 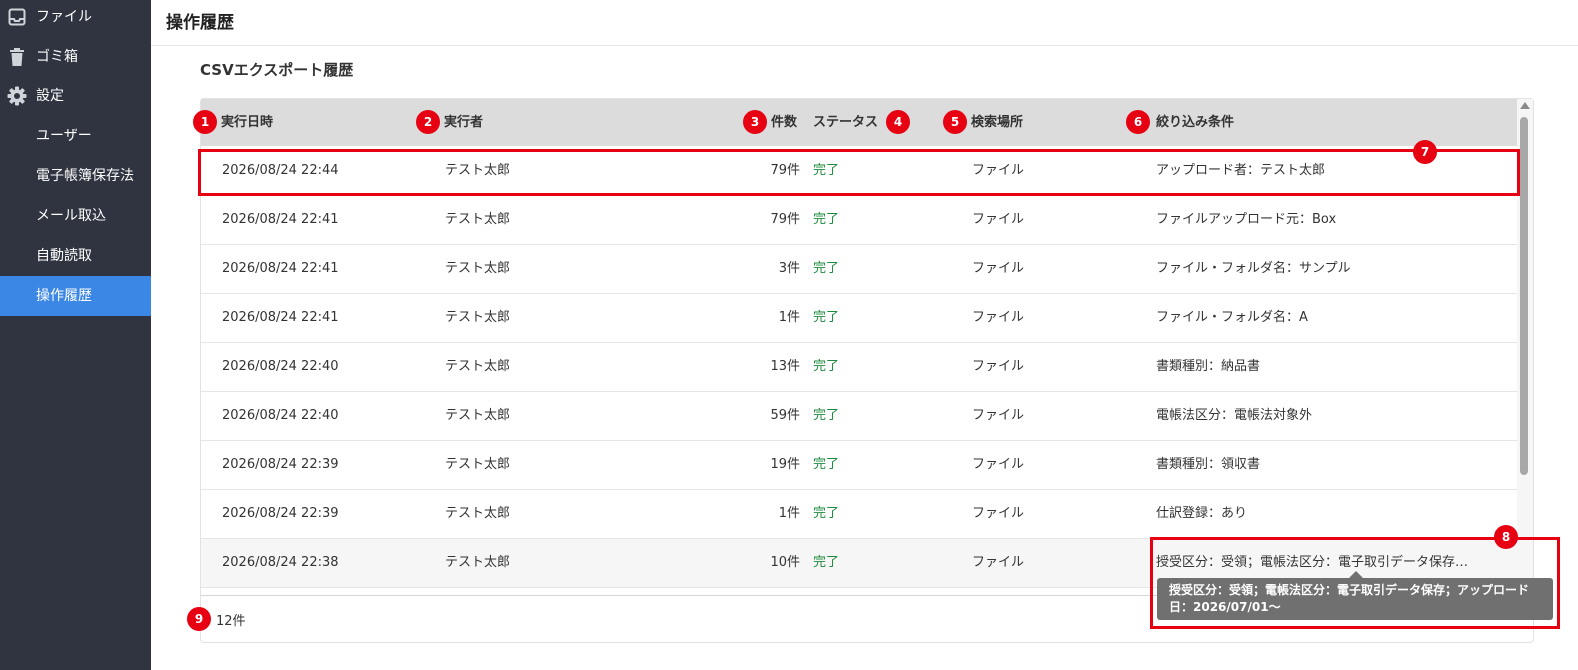 I want to click on column-header-status: ステータス, so click(x=845, y=122).